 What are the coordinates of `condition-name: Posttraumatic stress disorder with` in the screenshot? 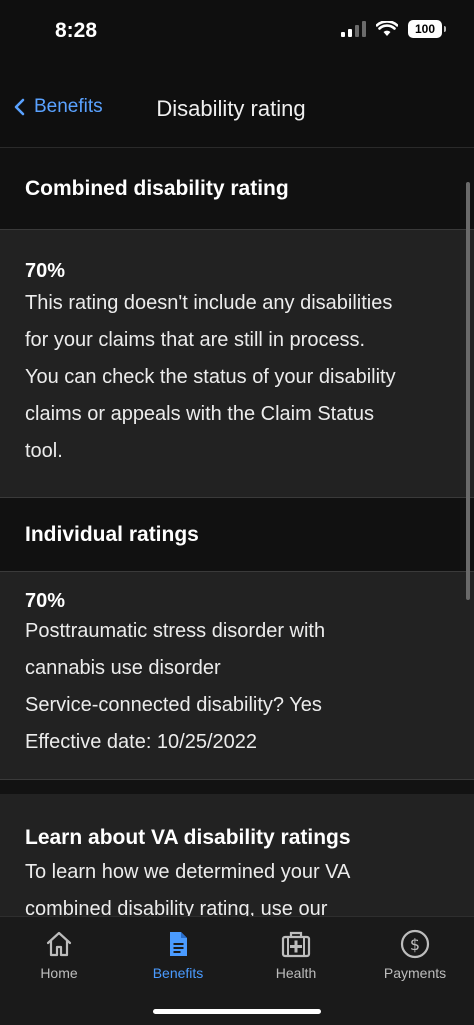 It's located at (175, 631).